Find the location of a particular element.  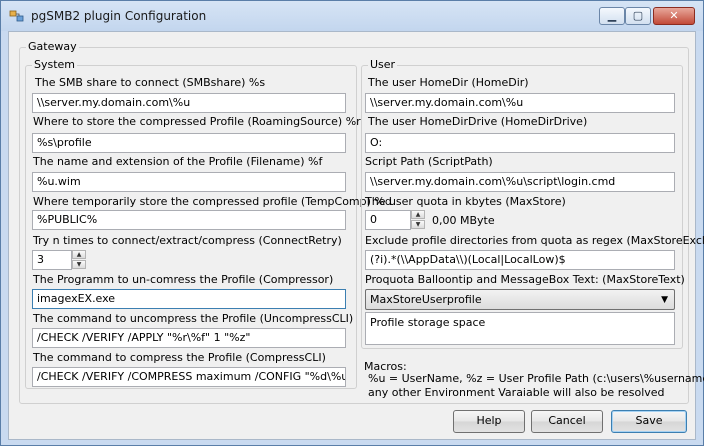

save-button: Save is located at coordinates (649, 421).